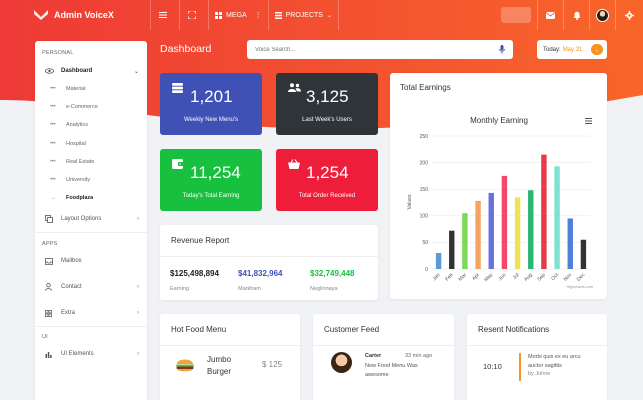  Describe the element at coordinates (602, 15) in the screenshot. I see `profile-button` at that location.